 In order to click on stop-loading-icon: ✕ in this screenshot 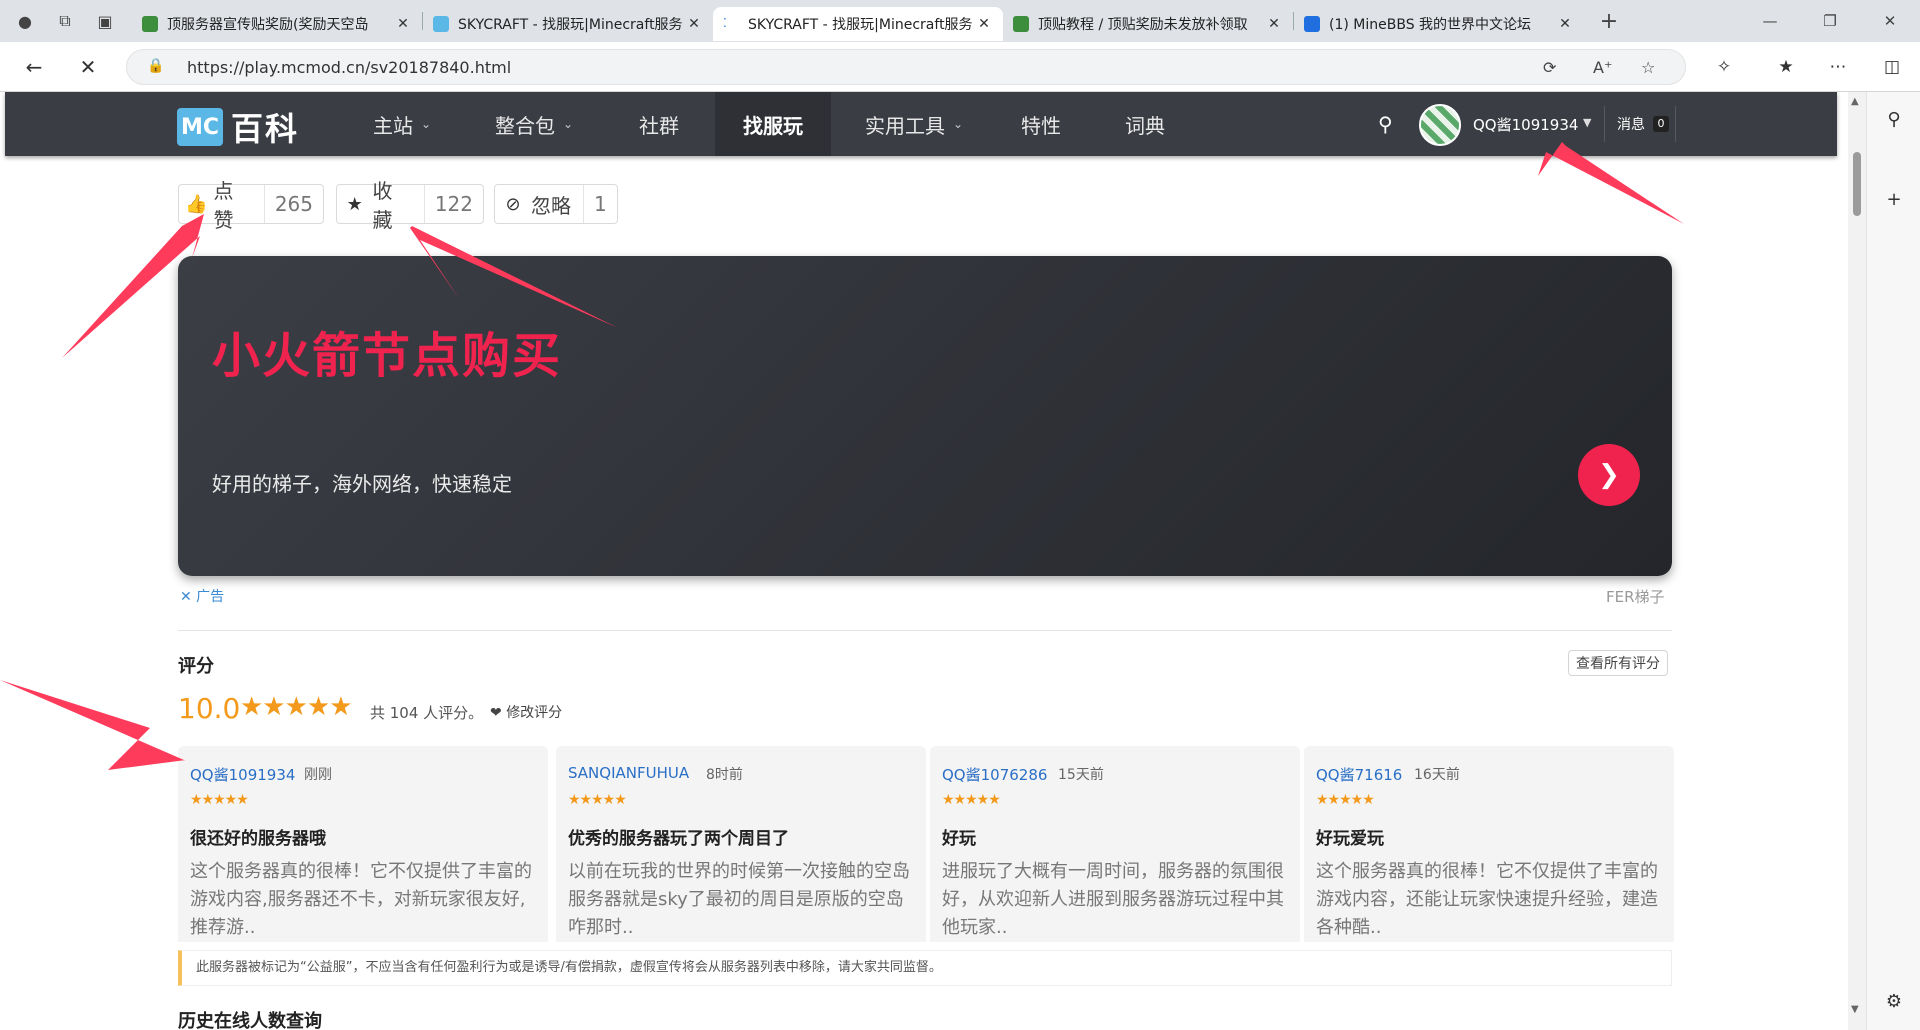, I will do `click(88, 67)`.